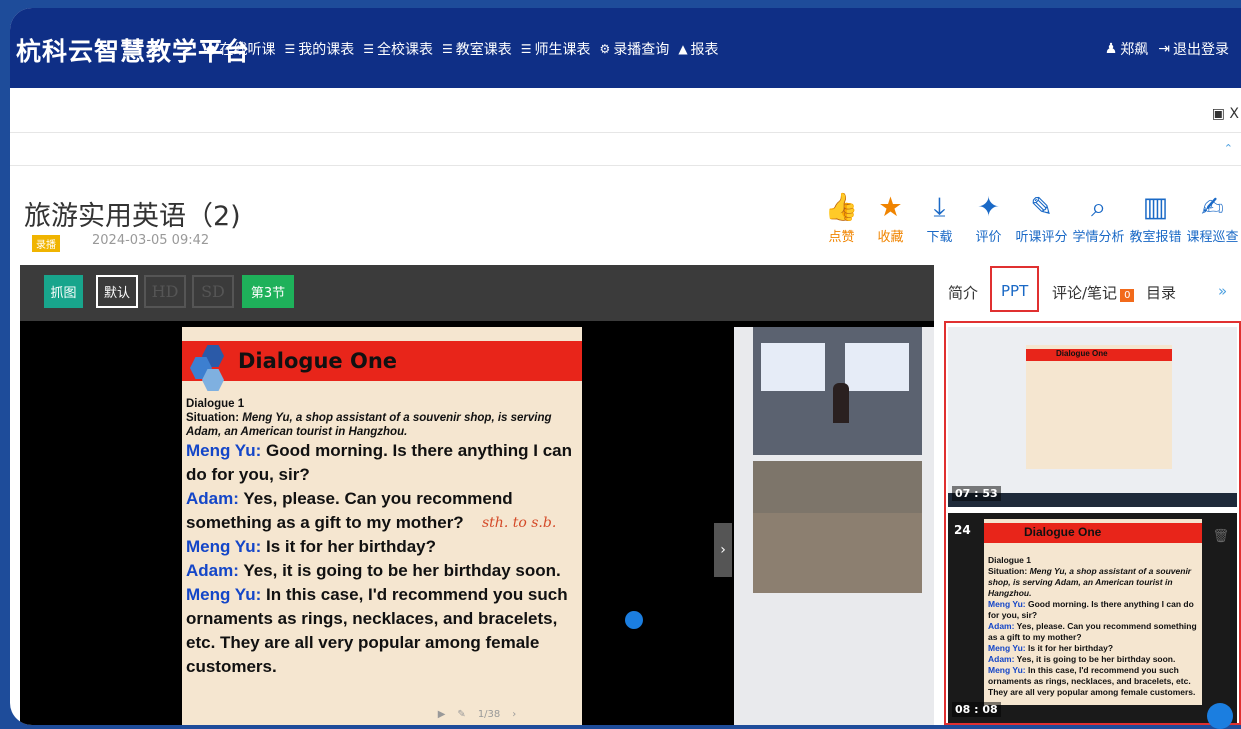  I want to click on course-actions: 👍点赞 ★收藏 ⤓下载 ✦评价 ✎听课评分 ⌕学情分析 ▥教室报错 ✍课程巡查, so click(1029, 217).